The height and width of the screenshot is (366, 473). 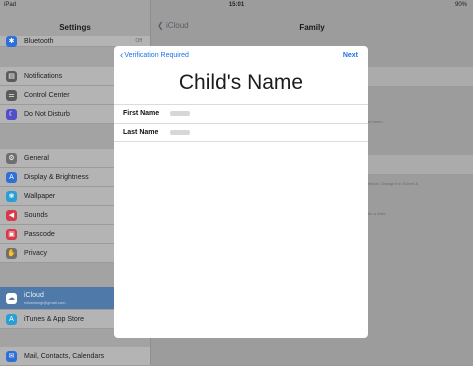 I want to click on control-center-icon: ⚌, so click(x=11, y=95).